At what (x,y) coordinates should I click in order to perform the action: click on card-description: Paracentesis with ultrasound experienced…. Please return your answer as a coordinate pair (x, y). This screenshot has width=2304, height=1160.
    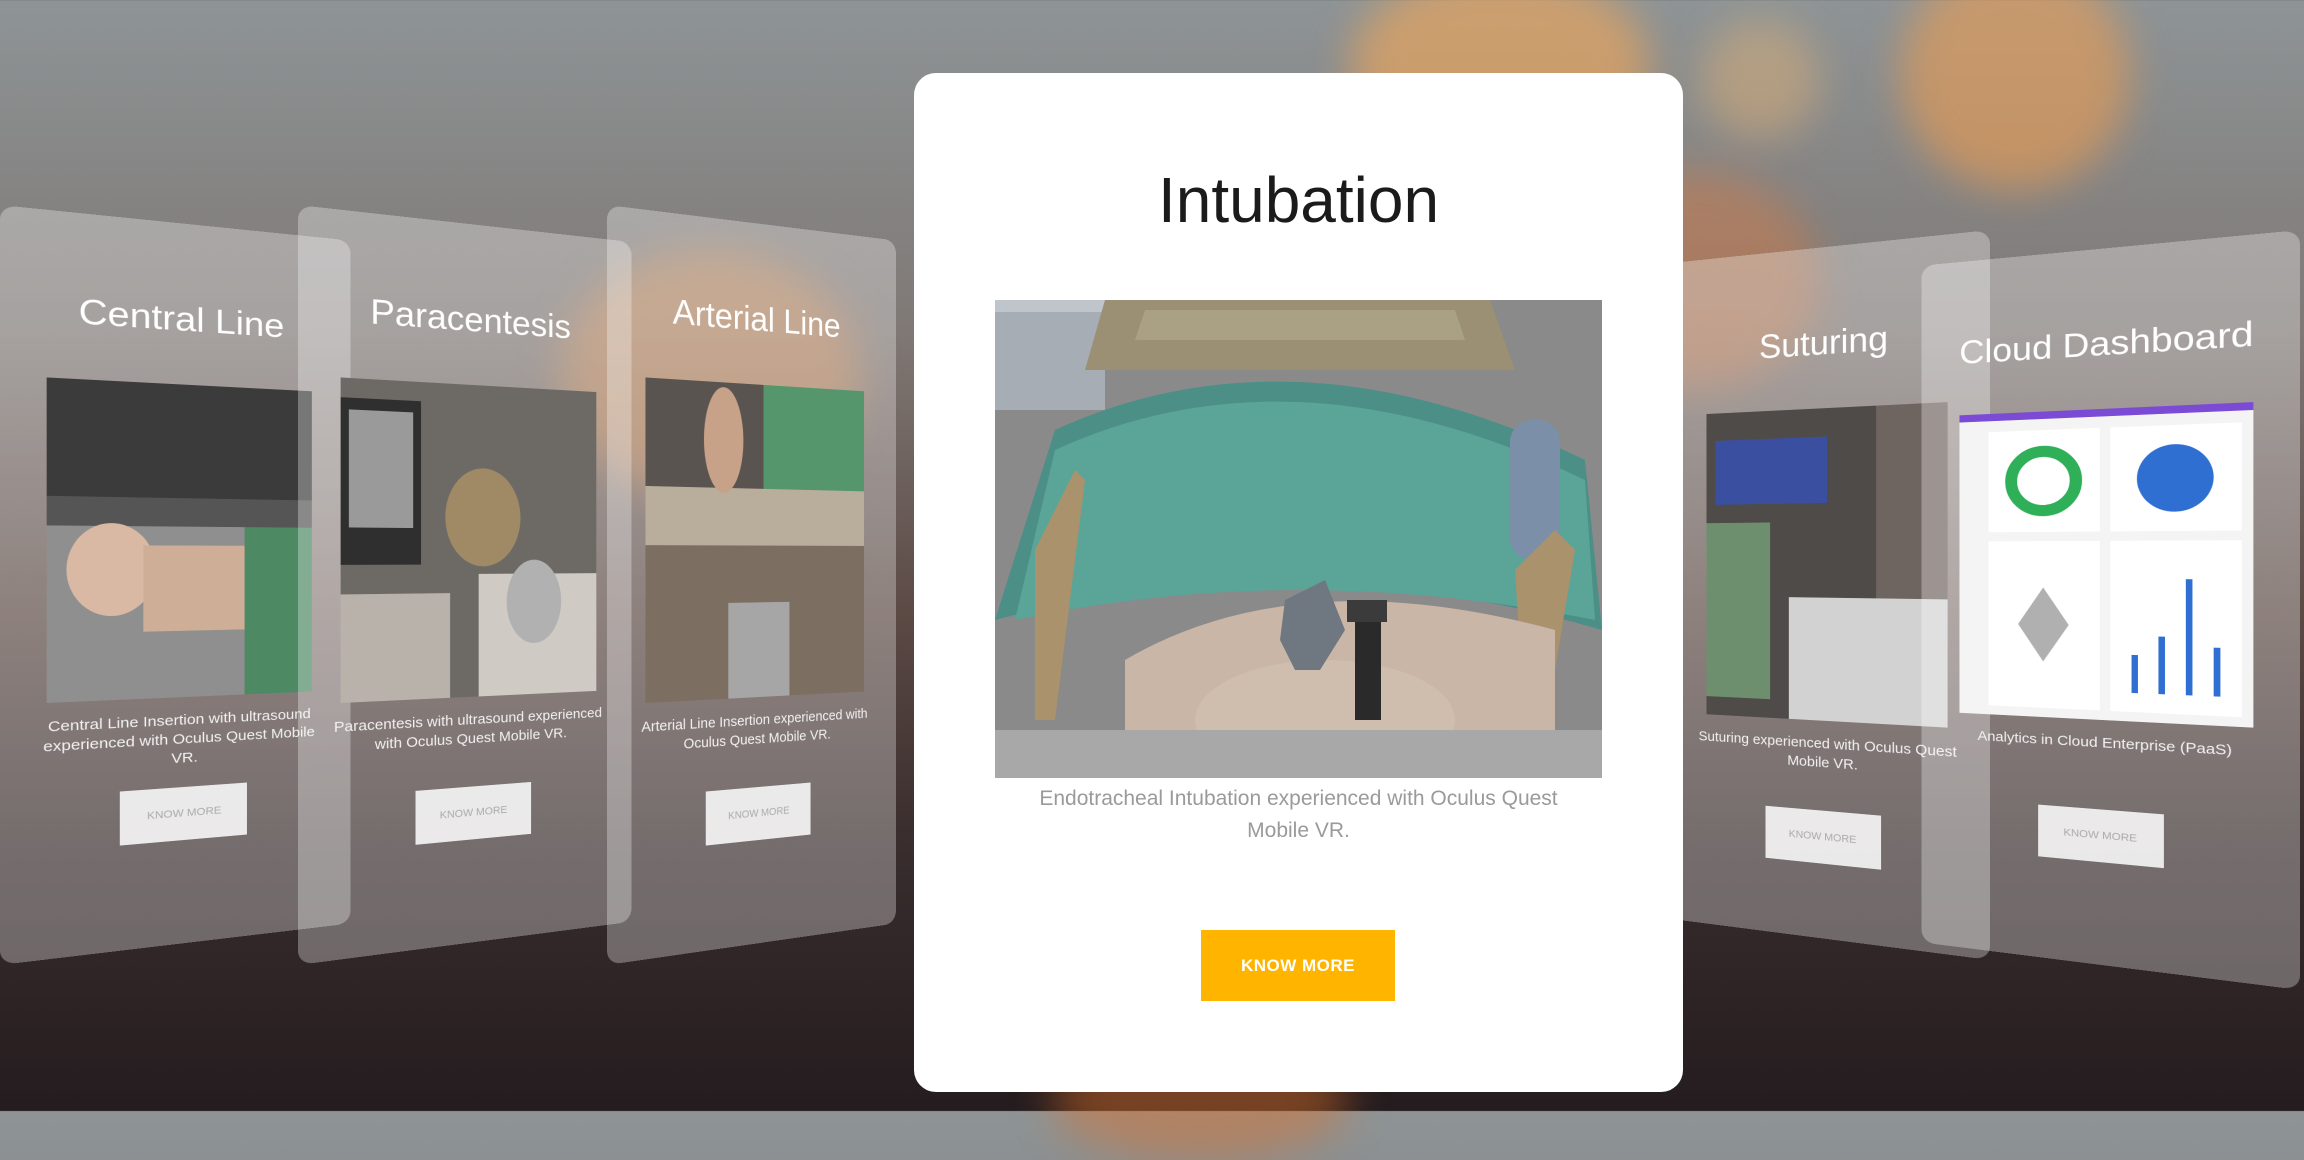
    Looking at the image, I should click on (467, 729).